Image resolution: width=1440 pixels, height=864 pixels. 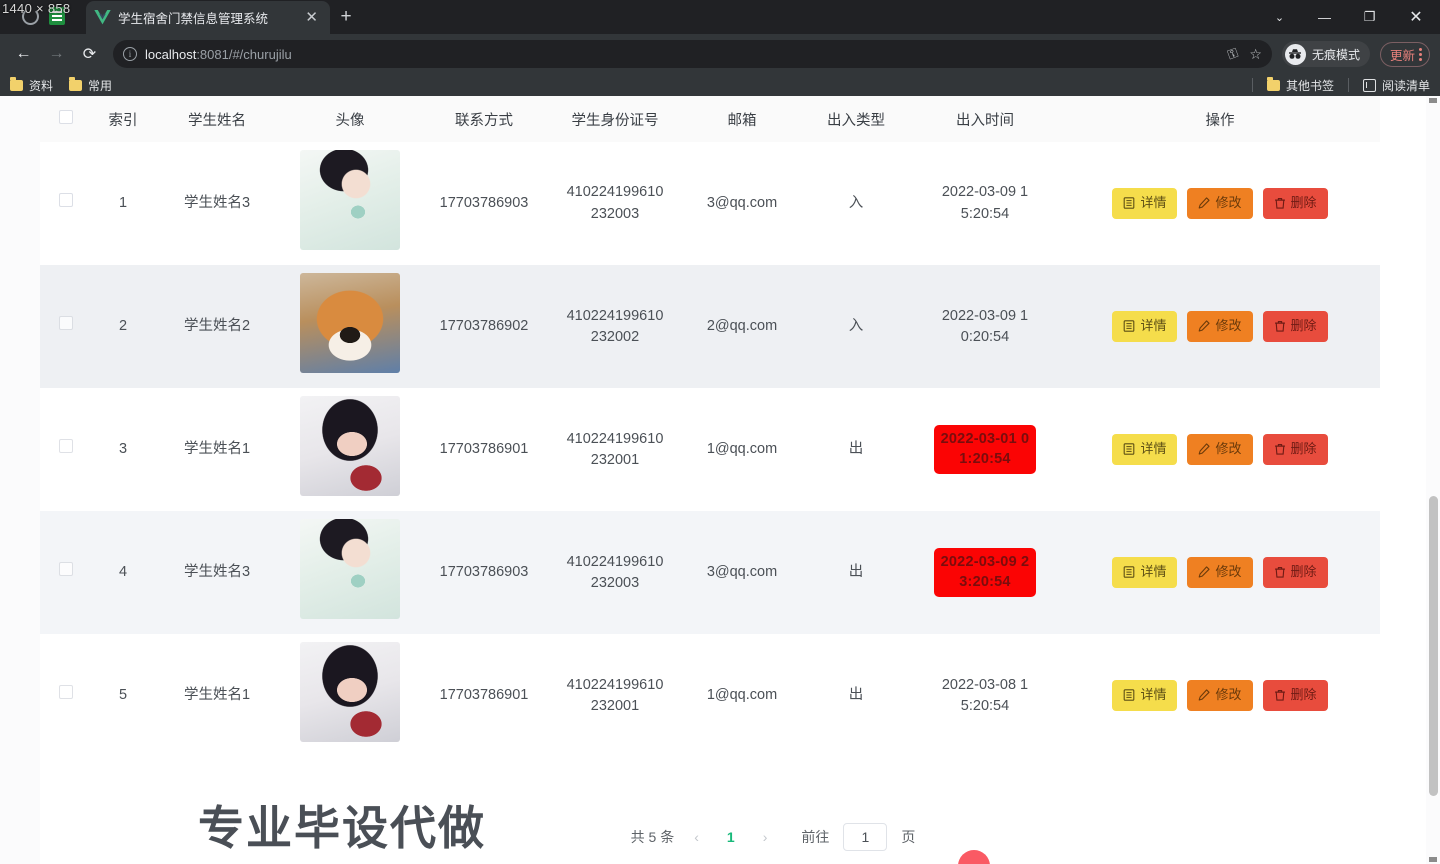 What do you see at coordinates (1324, 17) in the screenshot?
I see `window-minimize-button: —` at bounding box center [1324, 17].